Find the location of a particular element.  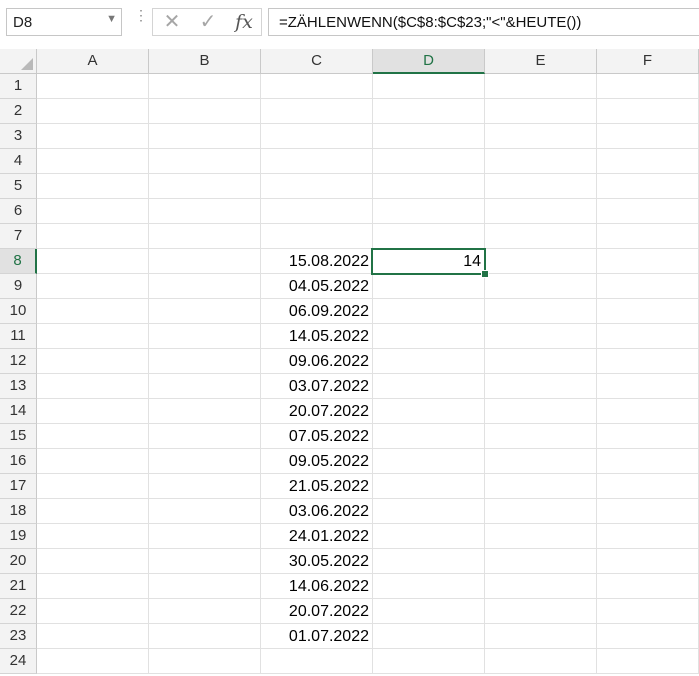

row-header-7: 7 is located at coordinates (18, 236).